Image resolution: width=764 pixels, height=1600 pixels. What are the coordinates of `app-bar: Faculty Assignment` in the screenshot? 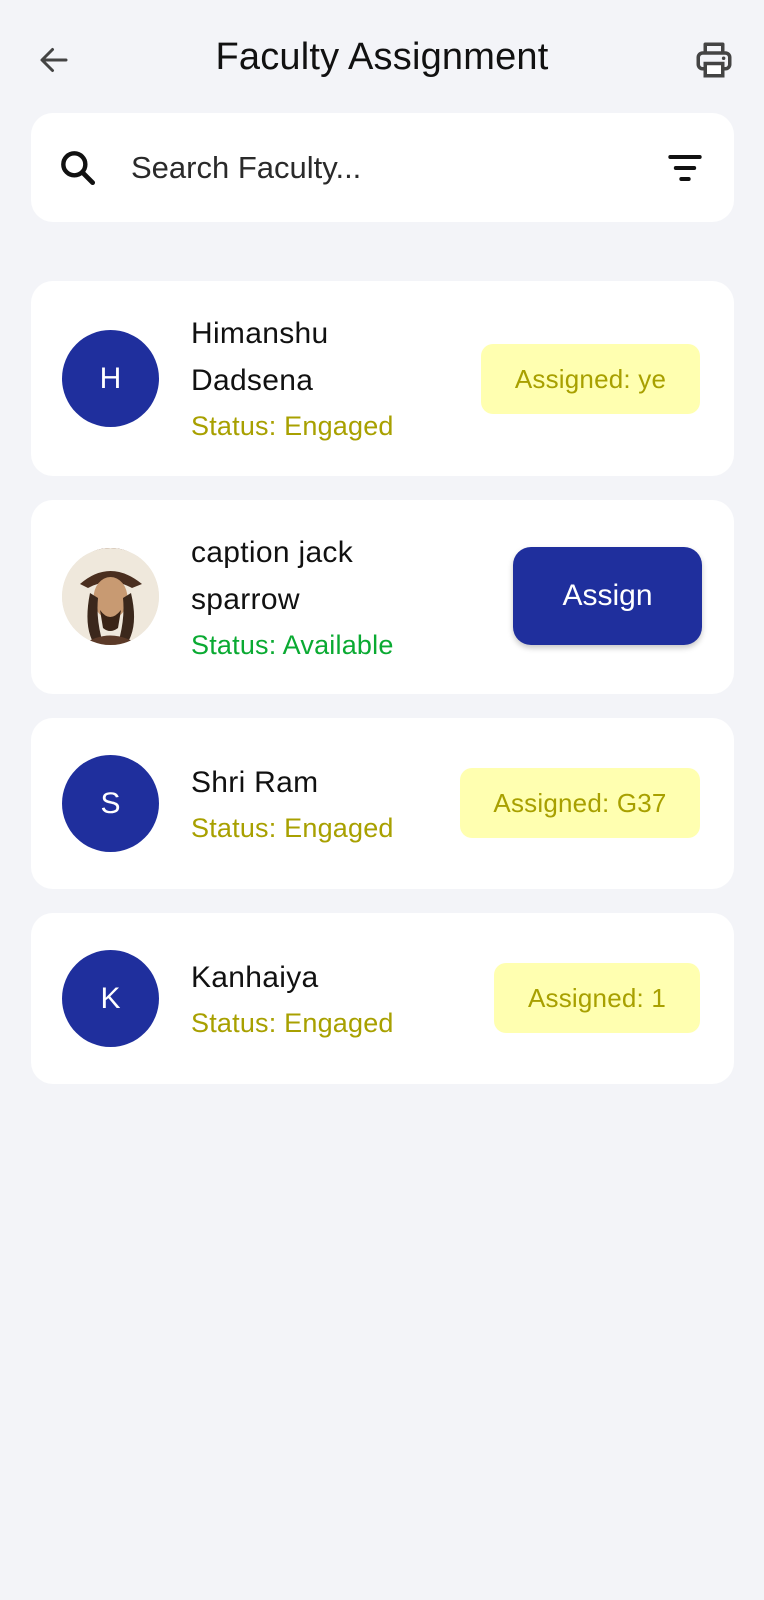 It's located at (382, 60).